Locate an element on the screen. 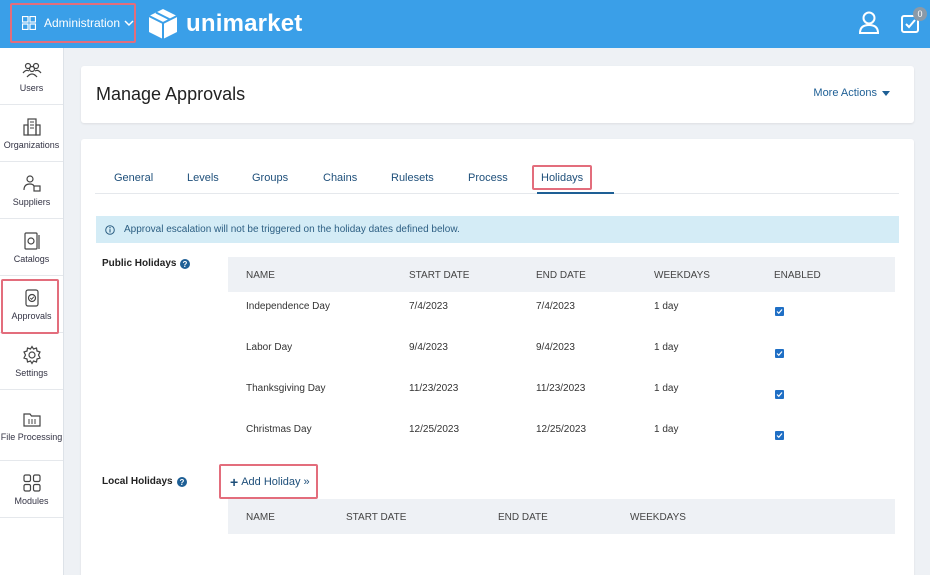 The height and width of the screenshot is (575, 930). holiday-name: Thanksgiving Day is located at coordinates (286, 388).